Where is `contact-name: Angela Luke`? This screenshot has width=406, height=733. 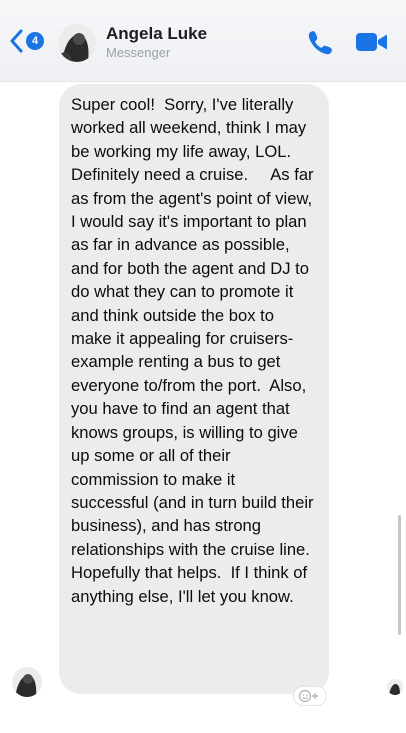
contact-name: Angela Luke is located at coordinates (156, 34).